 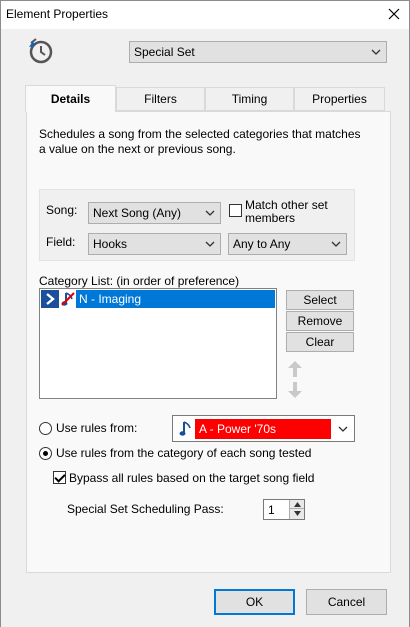 I want to click on use-rules-from-value: A - Power '70s, so click(x=263, y=429).